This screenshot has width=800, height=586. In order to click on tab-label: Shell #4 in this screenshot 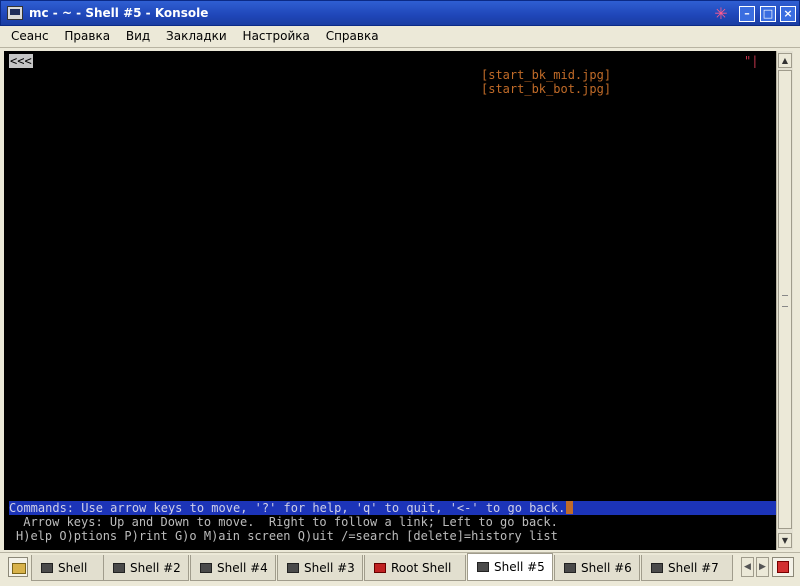, I will do `click(242, 568)`.